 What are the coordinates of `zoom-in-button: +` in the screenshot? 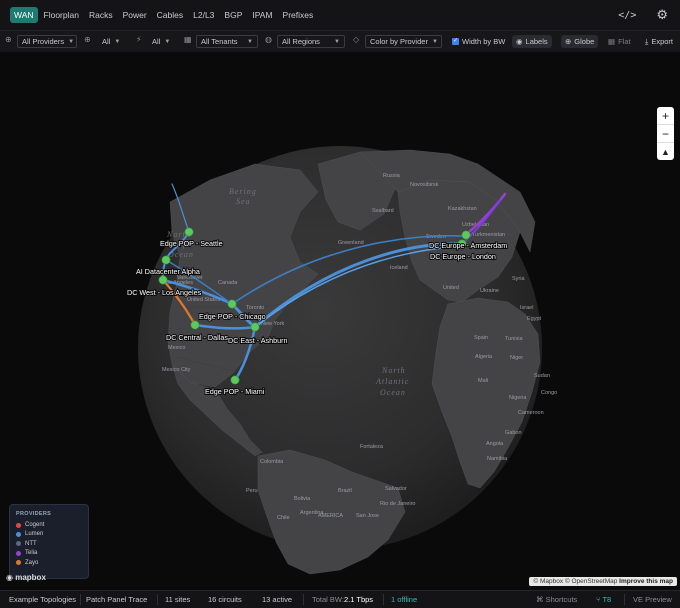 It's located at (665, 116).